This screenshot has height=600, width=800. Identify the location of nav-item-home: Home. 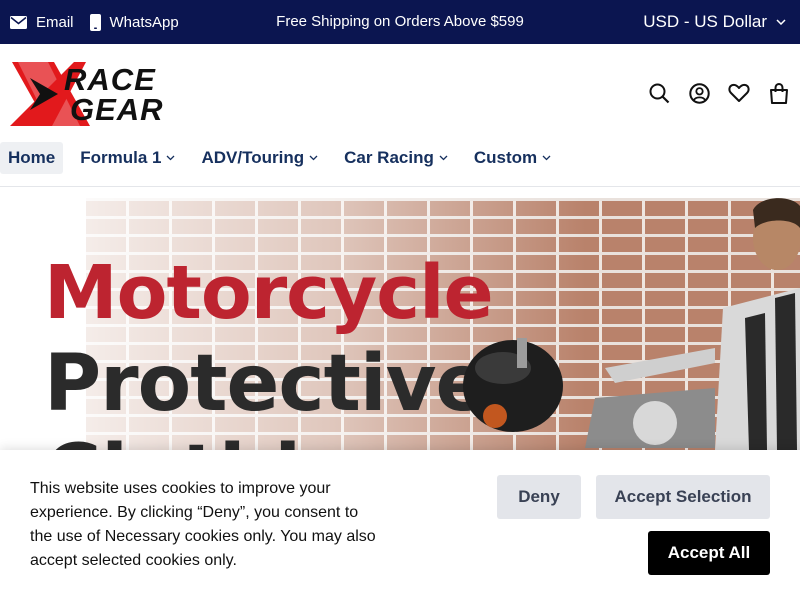
(32, 158).